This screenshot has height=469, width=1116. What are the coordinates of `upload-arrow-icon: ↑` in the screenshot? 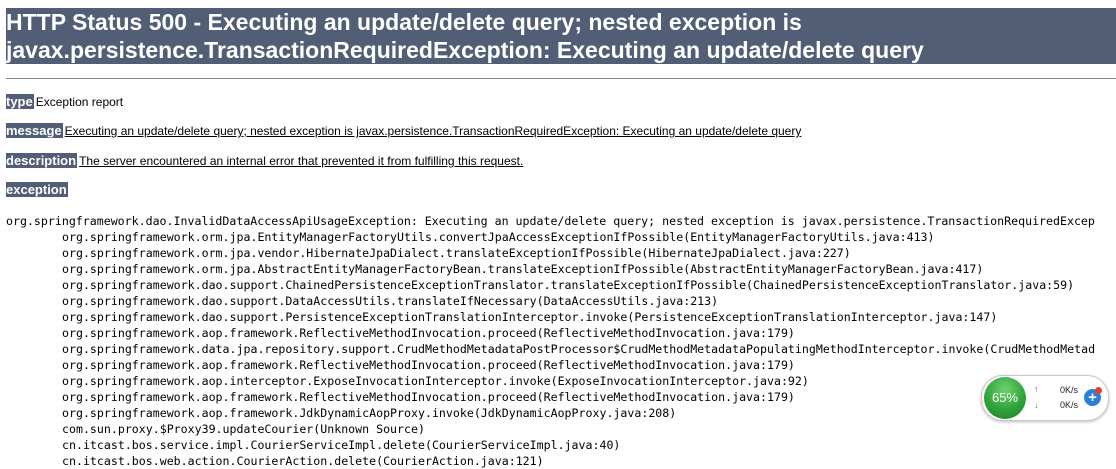 It's located at (1036, 389).